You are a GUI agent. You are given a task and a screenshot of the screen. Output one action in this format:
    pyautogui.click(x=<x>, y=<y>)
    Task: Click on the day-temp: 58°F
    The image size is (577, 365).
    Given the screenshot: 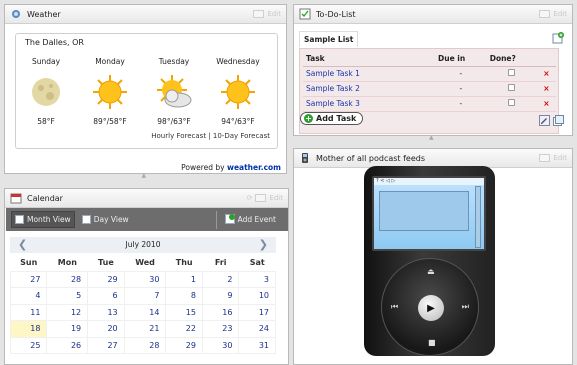 What is the action you would take?
    pyautogui.click(x=46, y=121)
    